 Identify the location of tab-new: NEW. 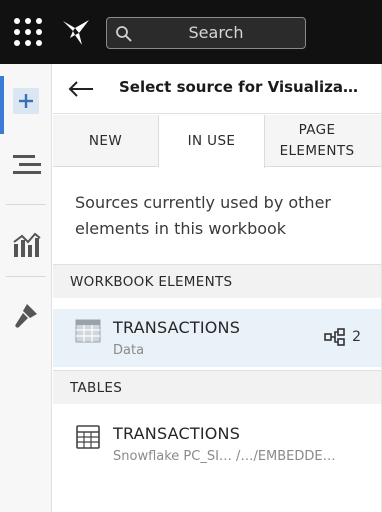
(106, 141).